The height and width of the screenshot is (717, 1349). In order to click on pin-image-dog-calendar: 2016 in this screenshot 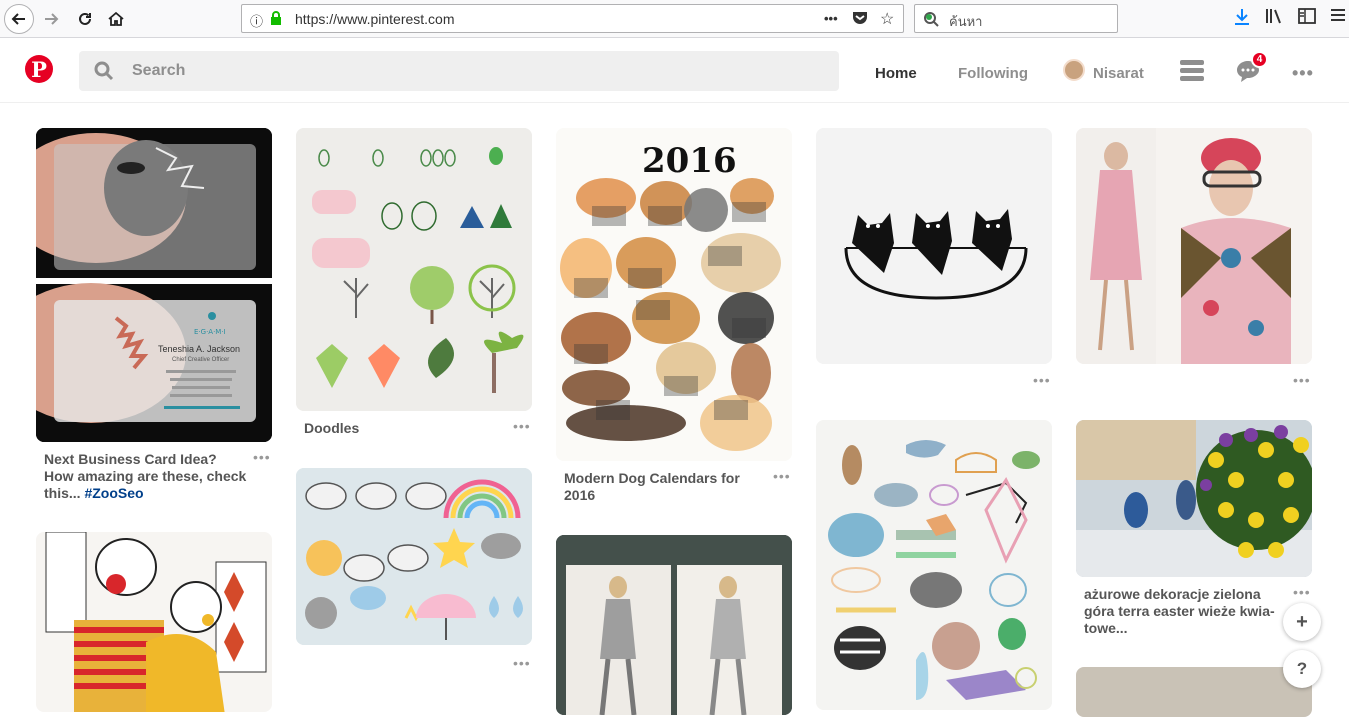, I will do `click(674, 294)`.